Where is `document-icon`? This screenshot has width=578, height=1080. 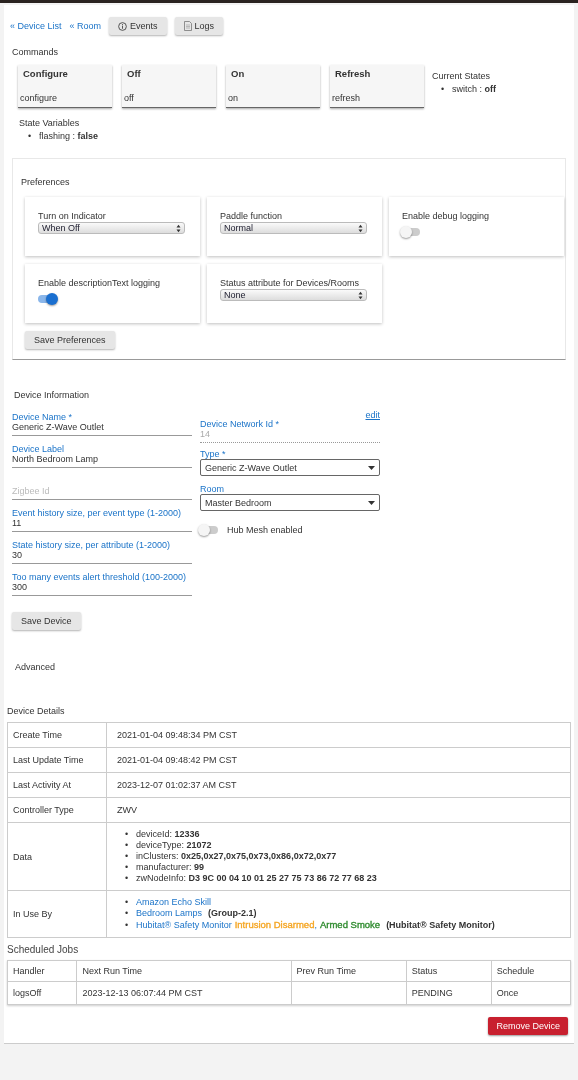
document-icon is located at coordinates (187, 26).